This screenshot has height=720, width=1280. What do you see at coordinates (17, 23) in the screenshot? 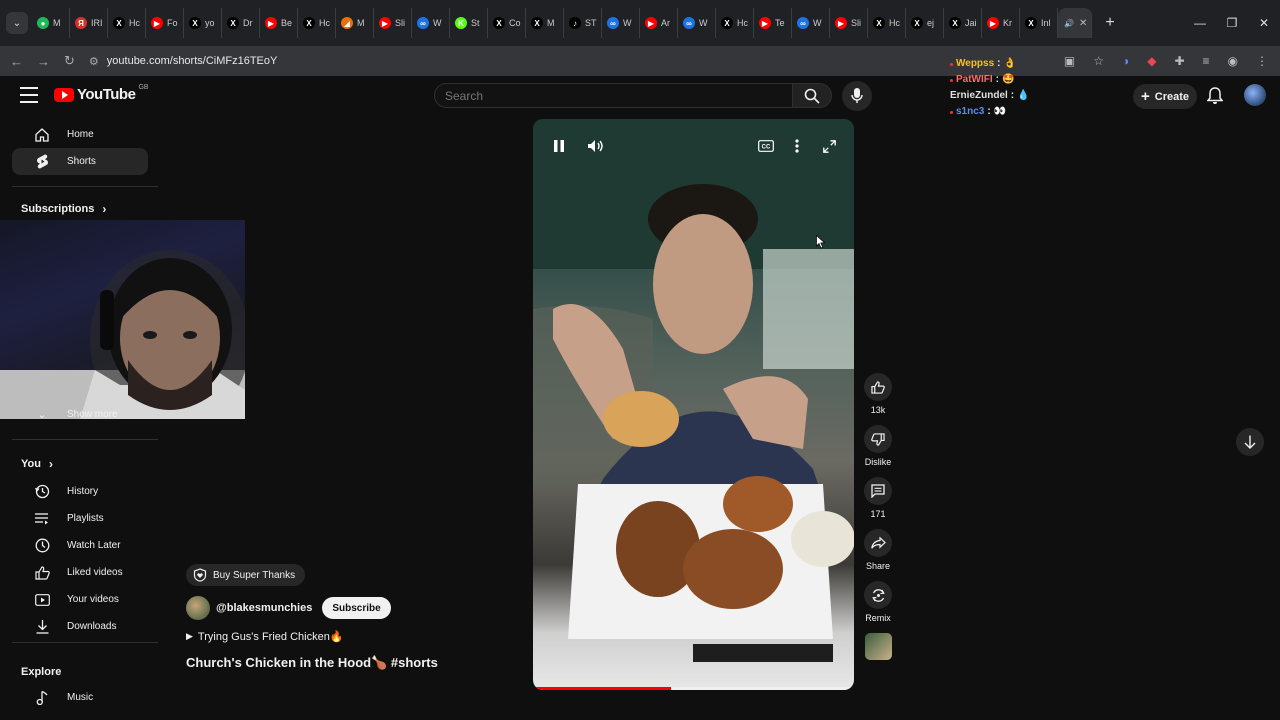
I see `tab-search-button: ⌄` at bounding box center [17, 23].